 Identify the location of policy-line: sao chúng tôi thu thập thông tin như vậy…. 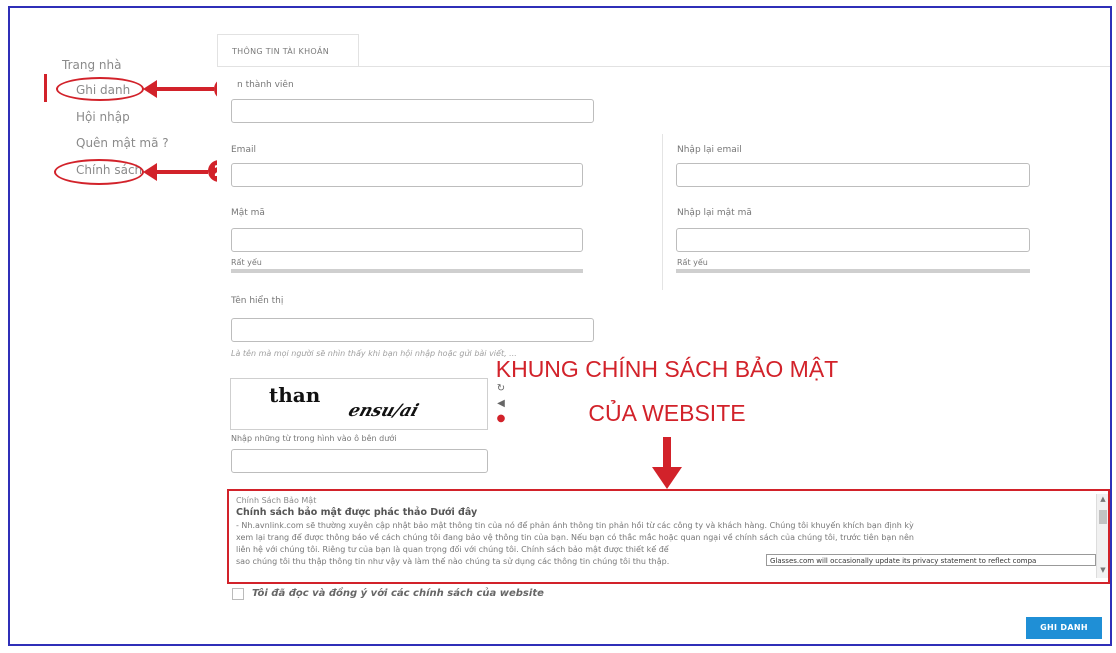
(453, 561).